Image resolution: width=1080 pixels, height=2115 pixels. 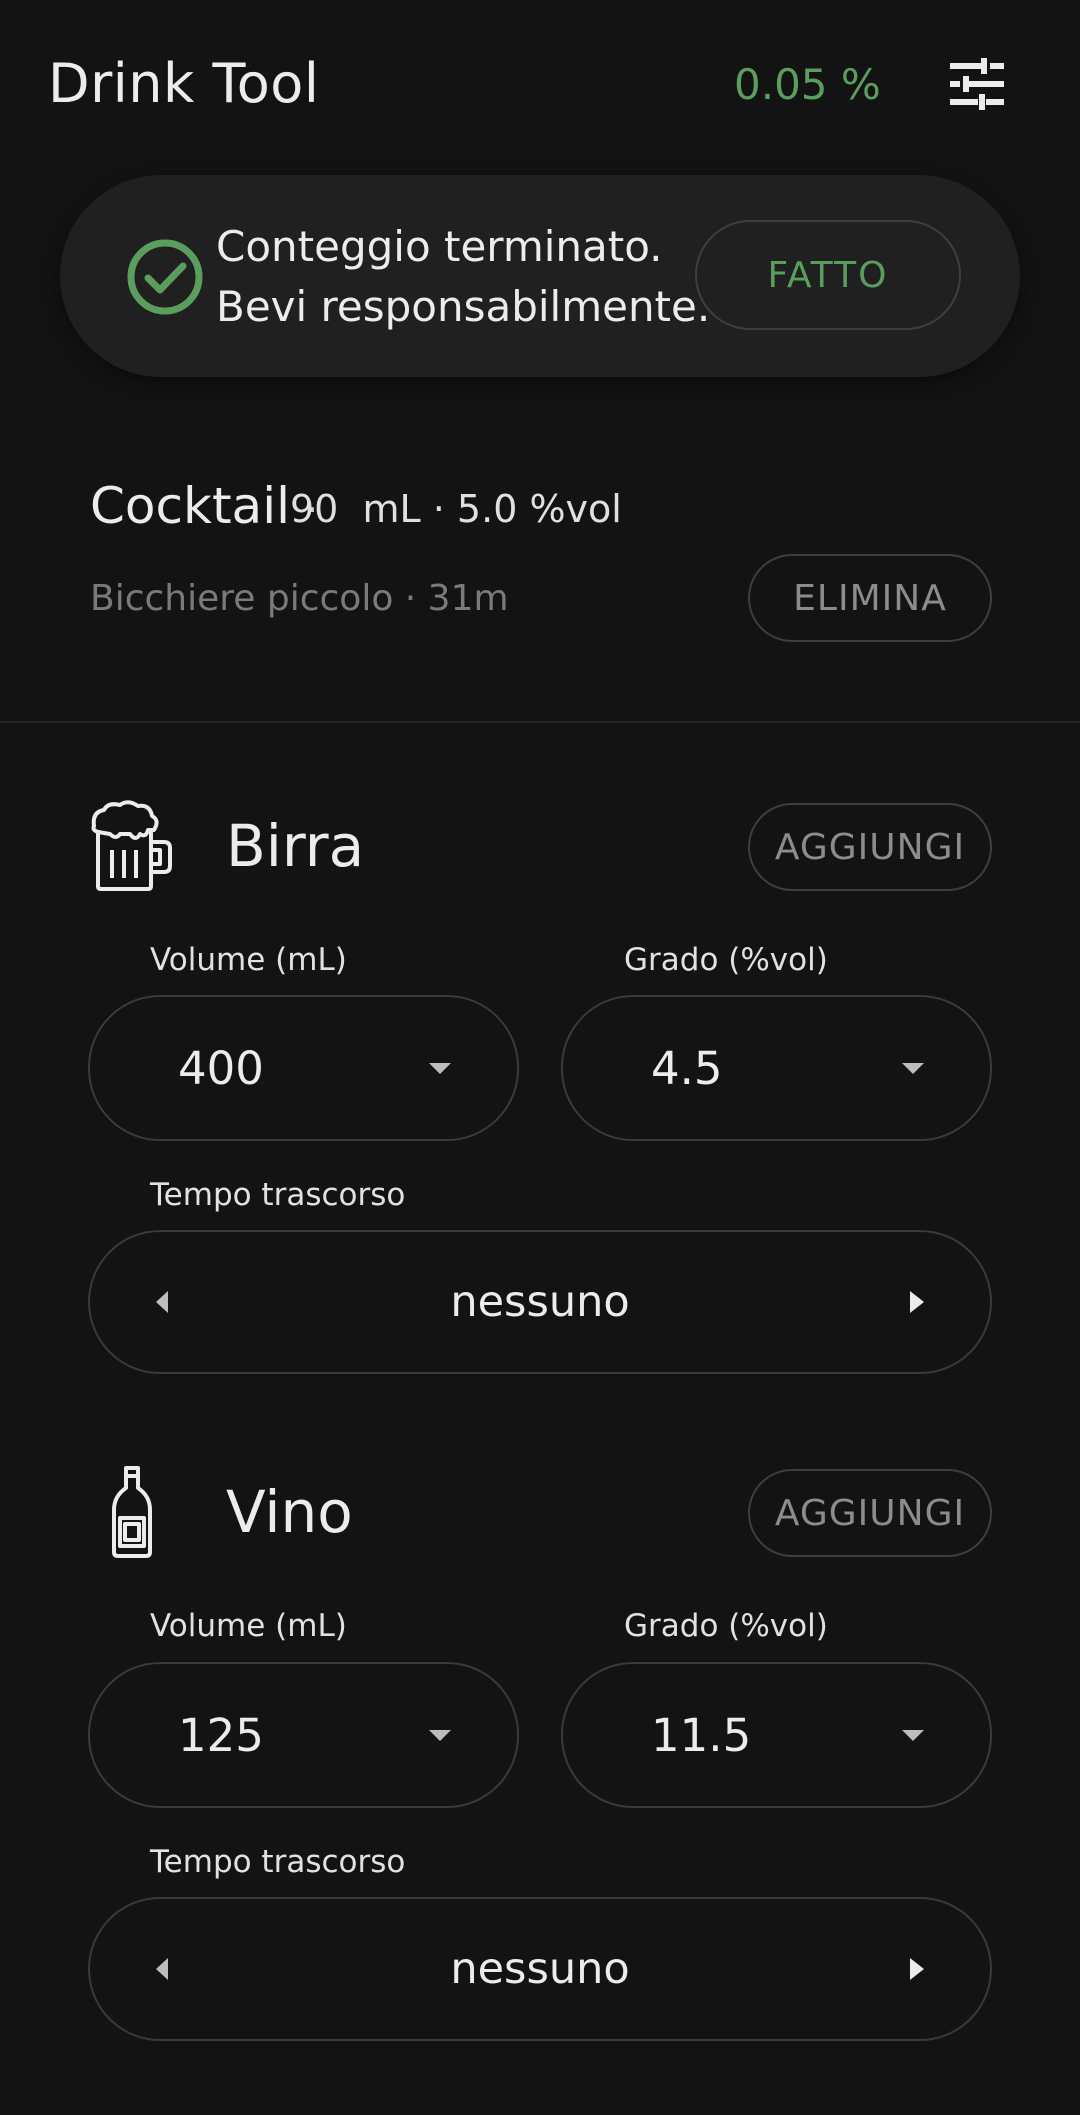 I want to click on divider, so click(x=540, y=722).